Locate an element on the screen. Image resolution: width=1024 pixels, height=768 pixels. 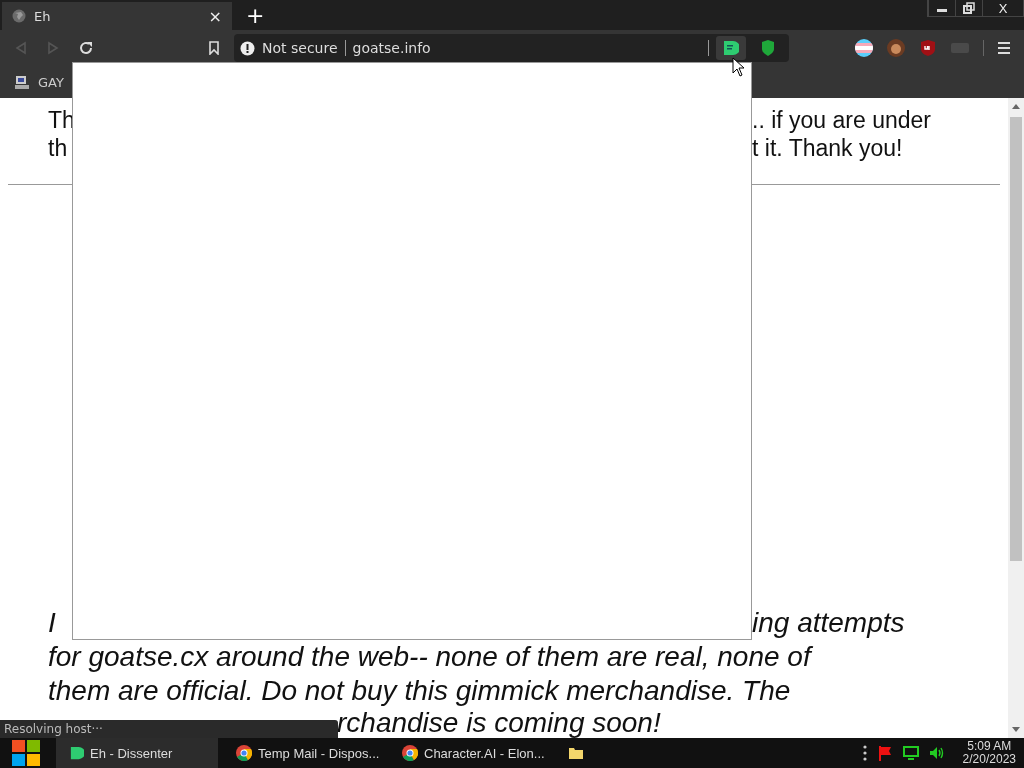
notice-text: rchandise is coming soon! is located at coordinates (499, 723).